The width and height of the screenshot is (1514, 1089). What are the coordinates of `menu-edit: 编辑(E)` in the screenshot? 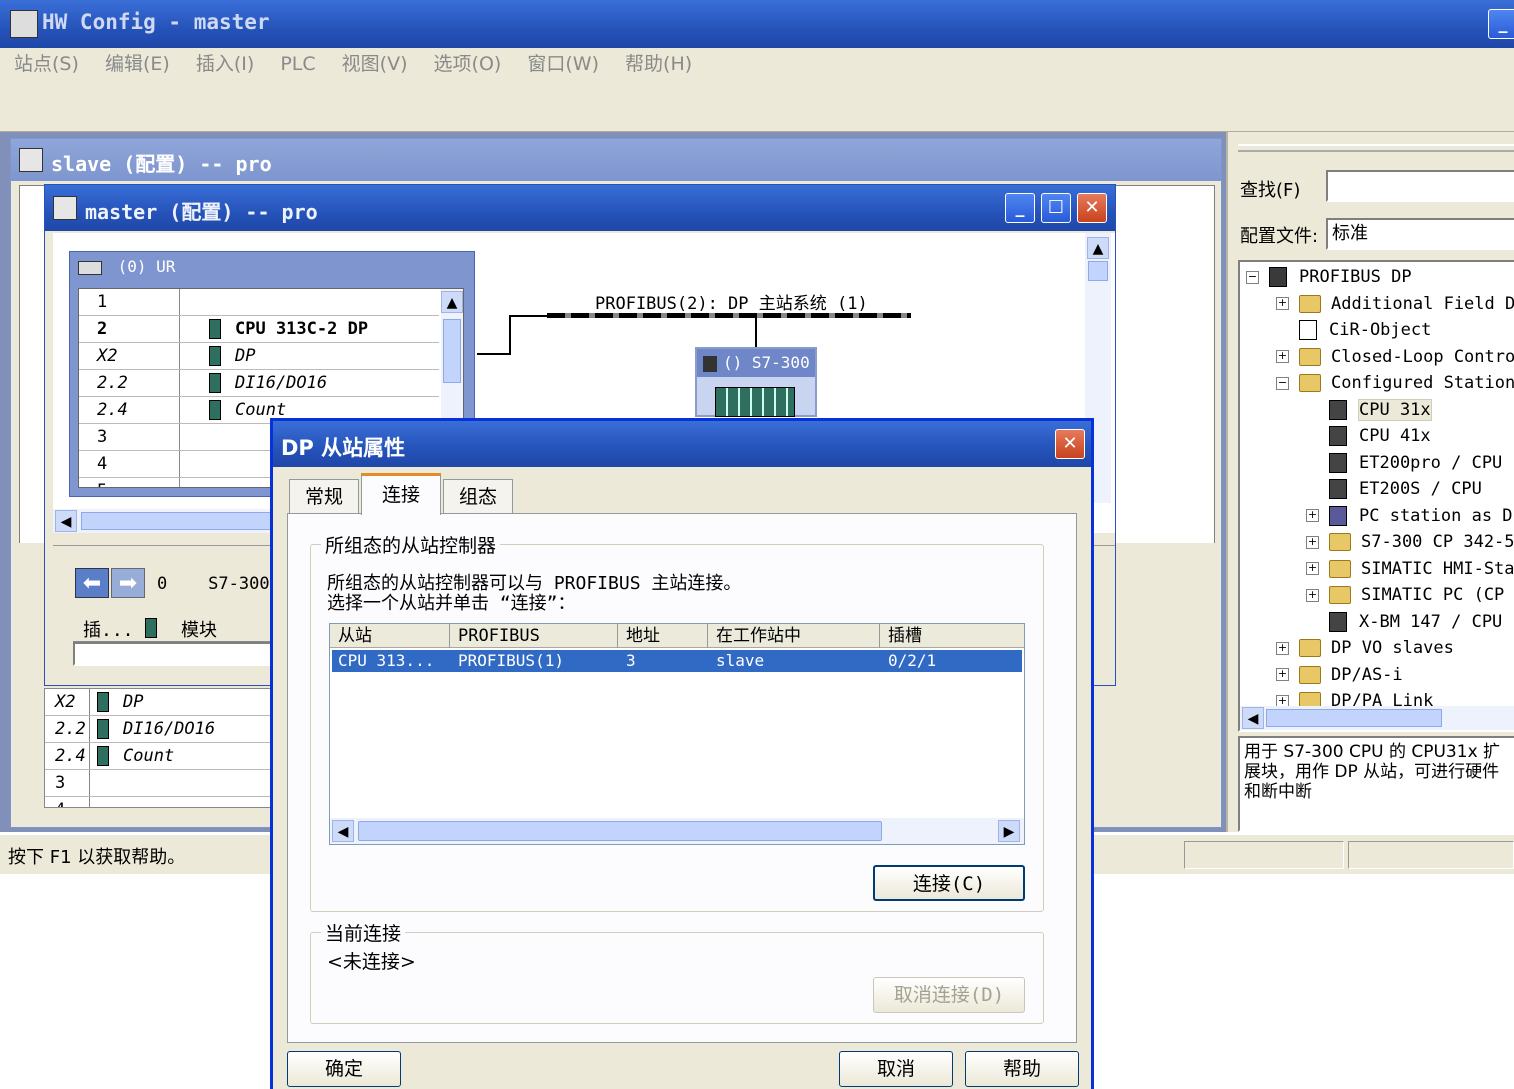 It's located at (137, 64).